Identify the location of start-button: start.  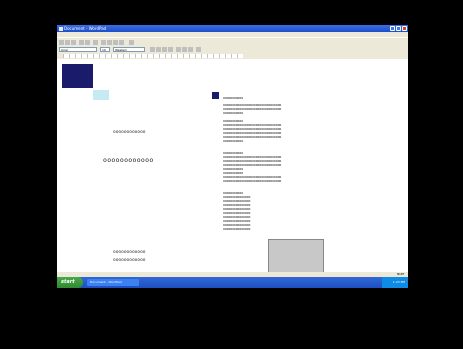
(70, 282).